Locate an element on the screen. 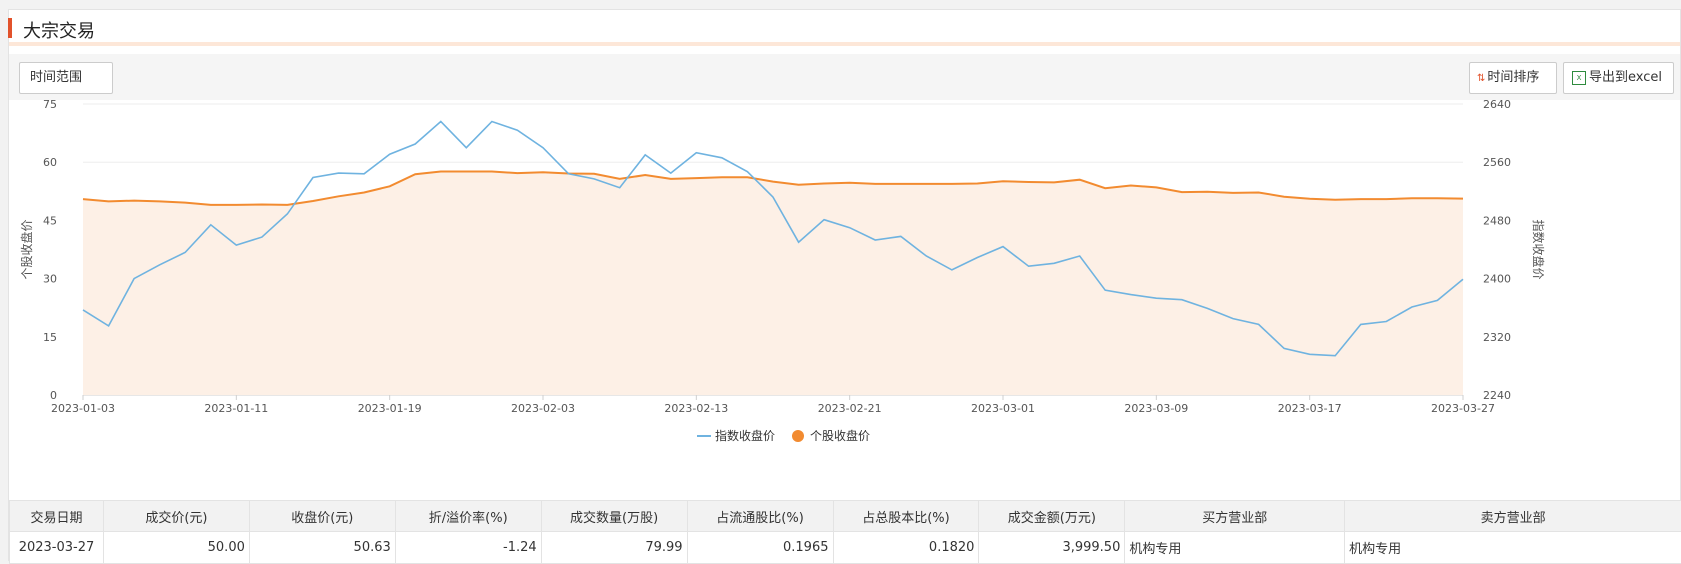 The image size is (1681, 564). table-header-cell: 买方营业部 is located at coordinates (1235, 516).